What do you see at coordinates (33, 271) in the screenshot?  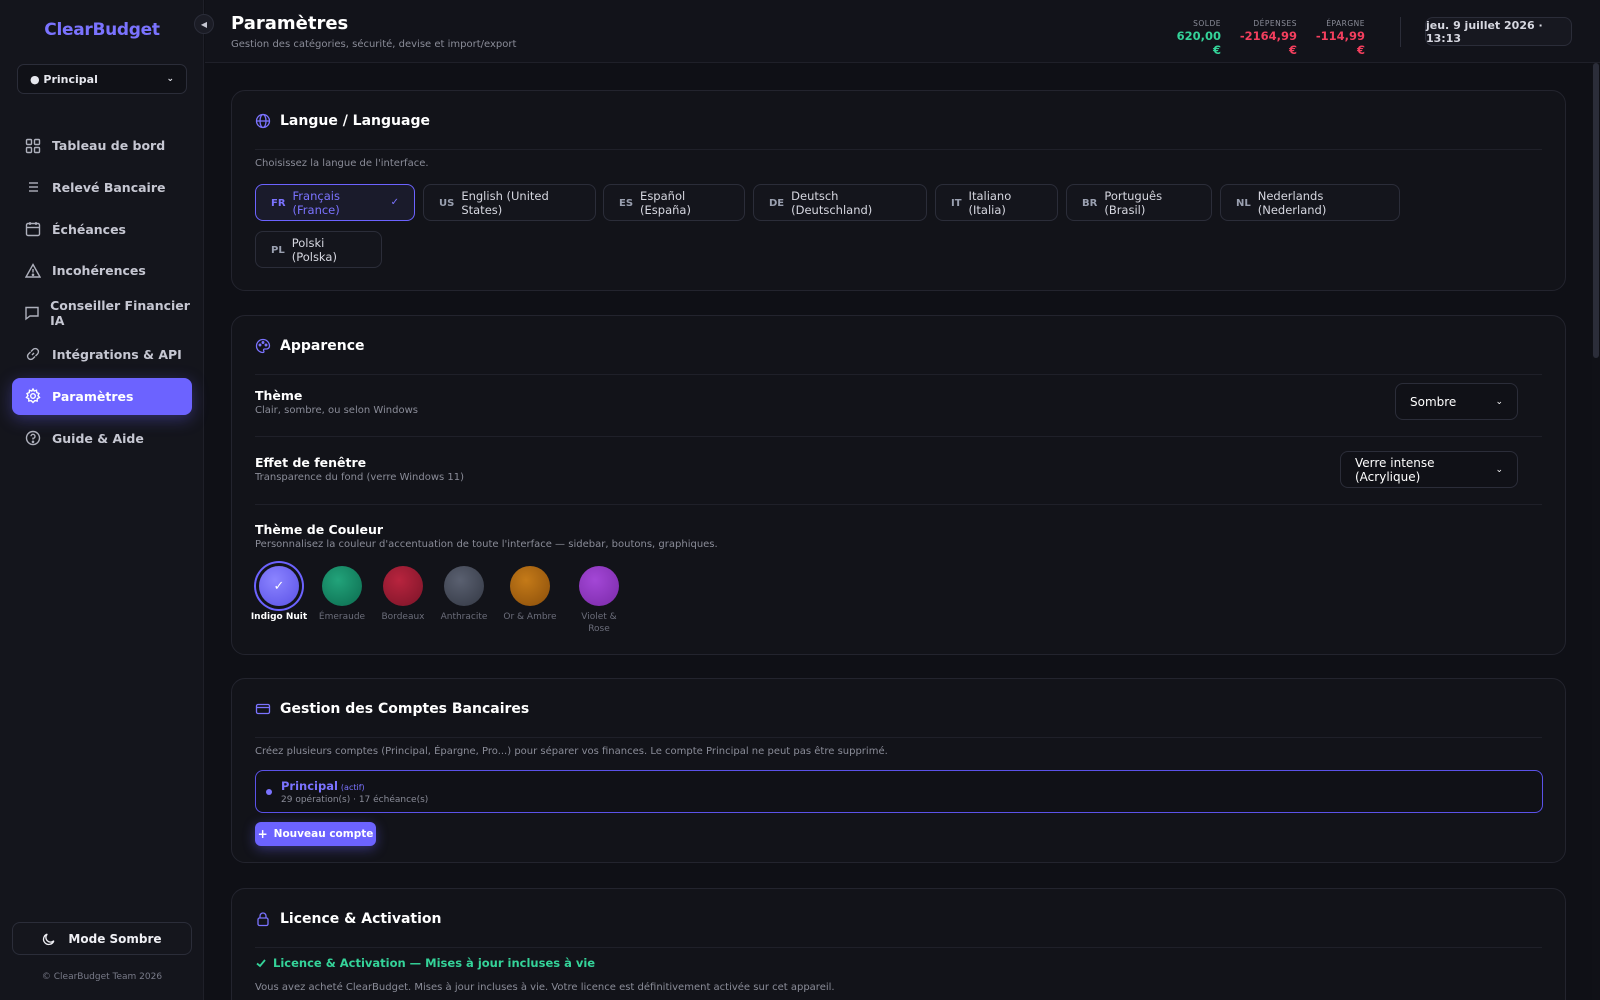 I see `warning-icon` at bounding box center [33, 271].